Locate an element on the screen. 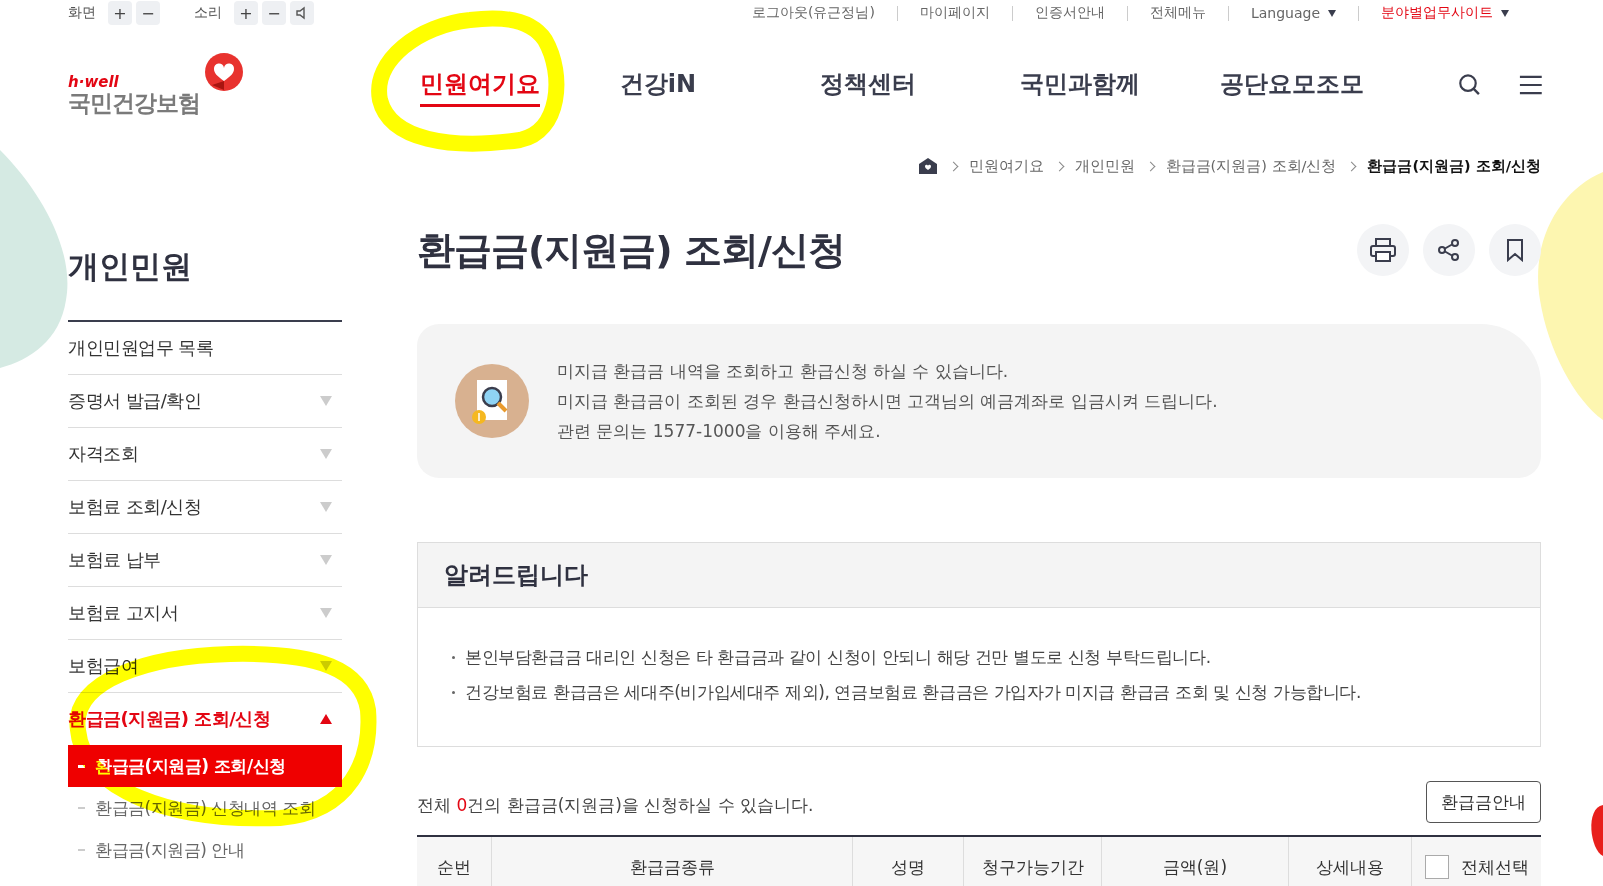  column-header: 성명 is located at coordinates (908, 861).